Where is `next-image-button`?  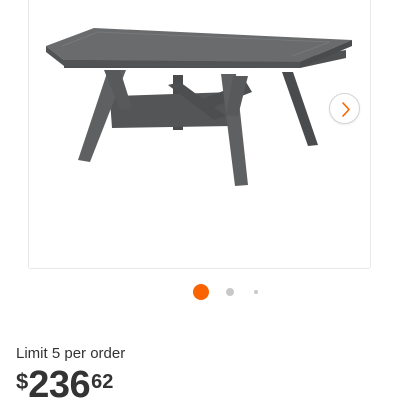 next-image-button is located at coordinates (344, 108).